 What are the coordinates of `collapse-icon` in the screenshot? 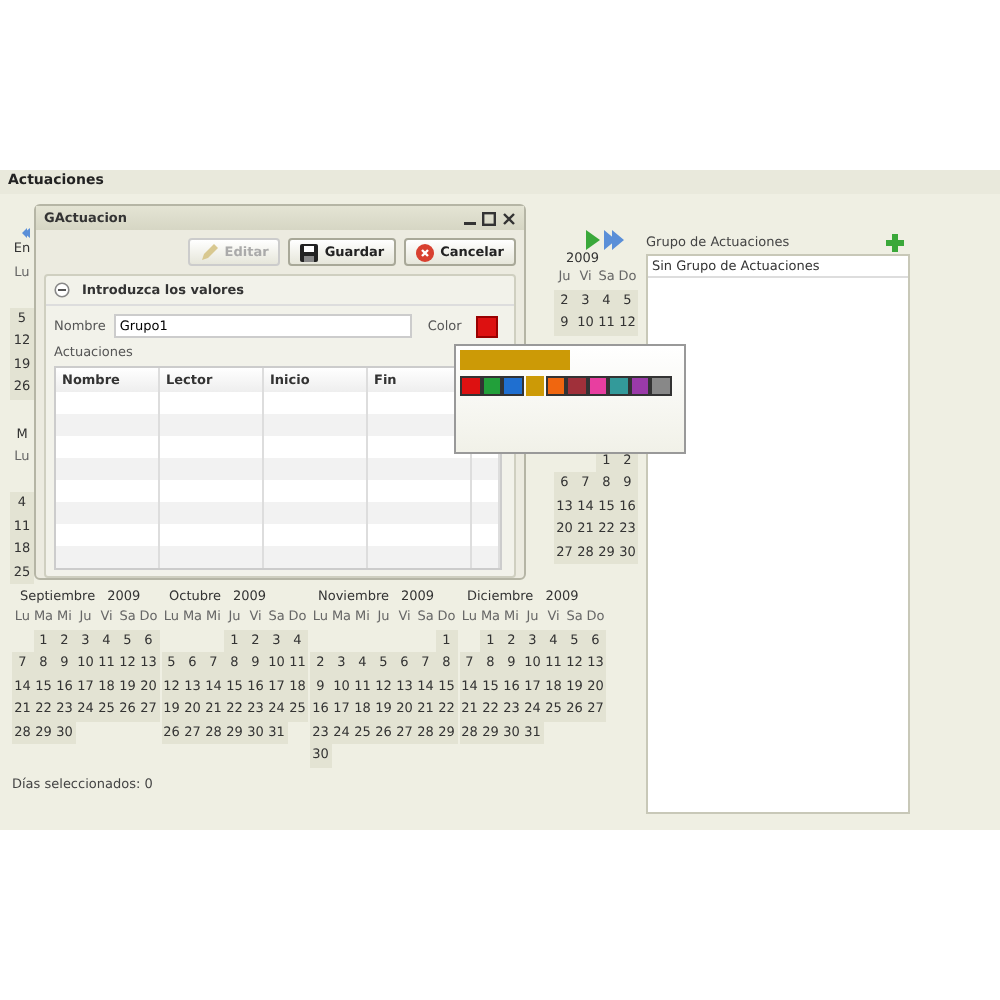 It's located at (62, 290).